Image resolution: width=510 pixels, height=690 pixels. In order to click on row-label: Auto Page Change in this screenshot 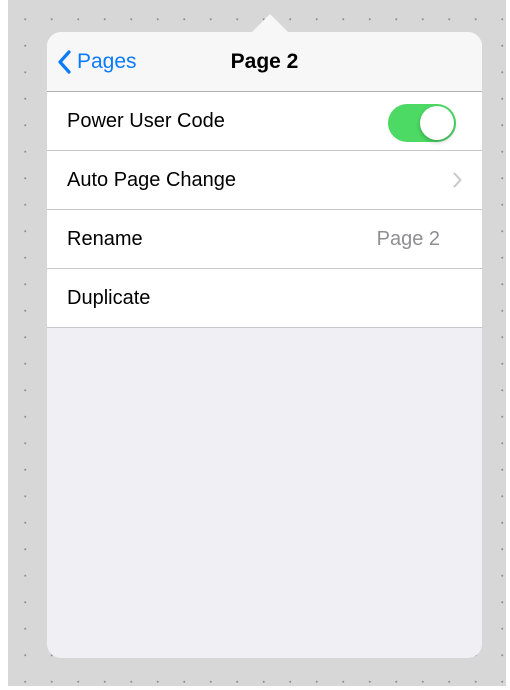, I will do `click(152, 180)`.